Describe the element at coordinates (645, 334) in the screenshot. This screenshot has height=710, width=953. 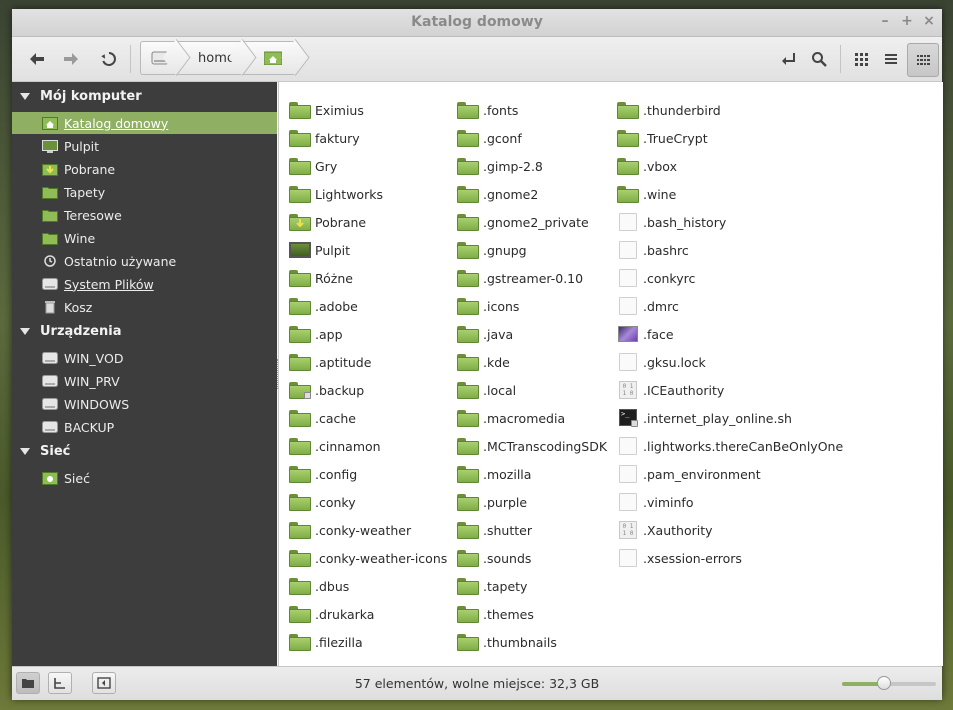
I see `file-item: .face` at that location.